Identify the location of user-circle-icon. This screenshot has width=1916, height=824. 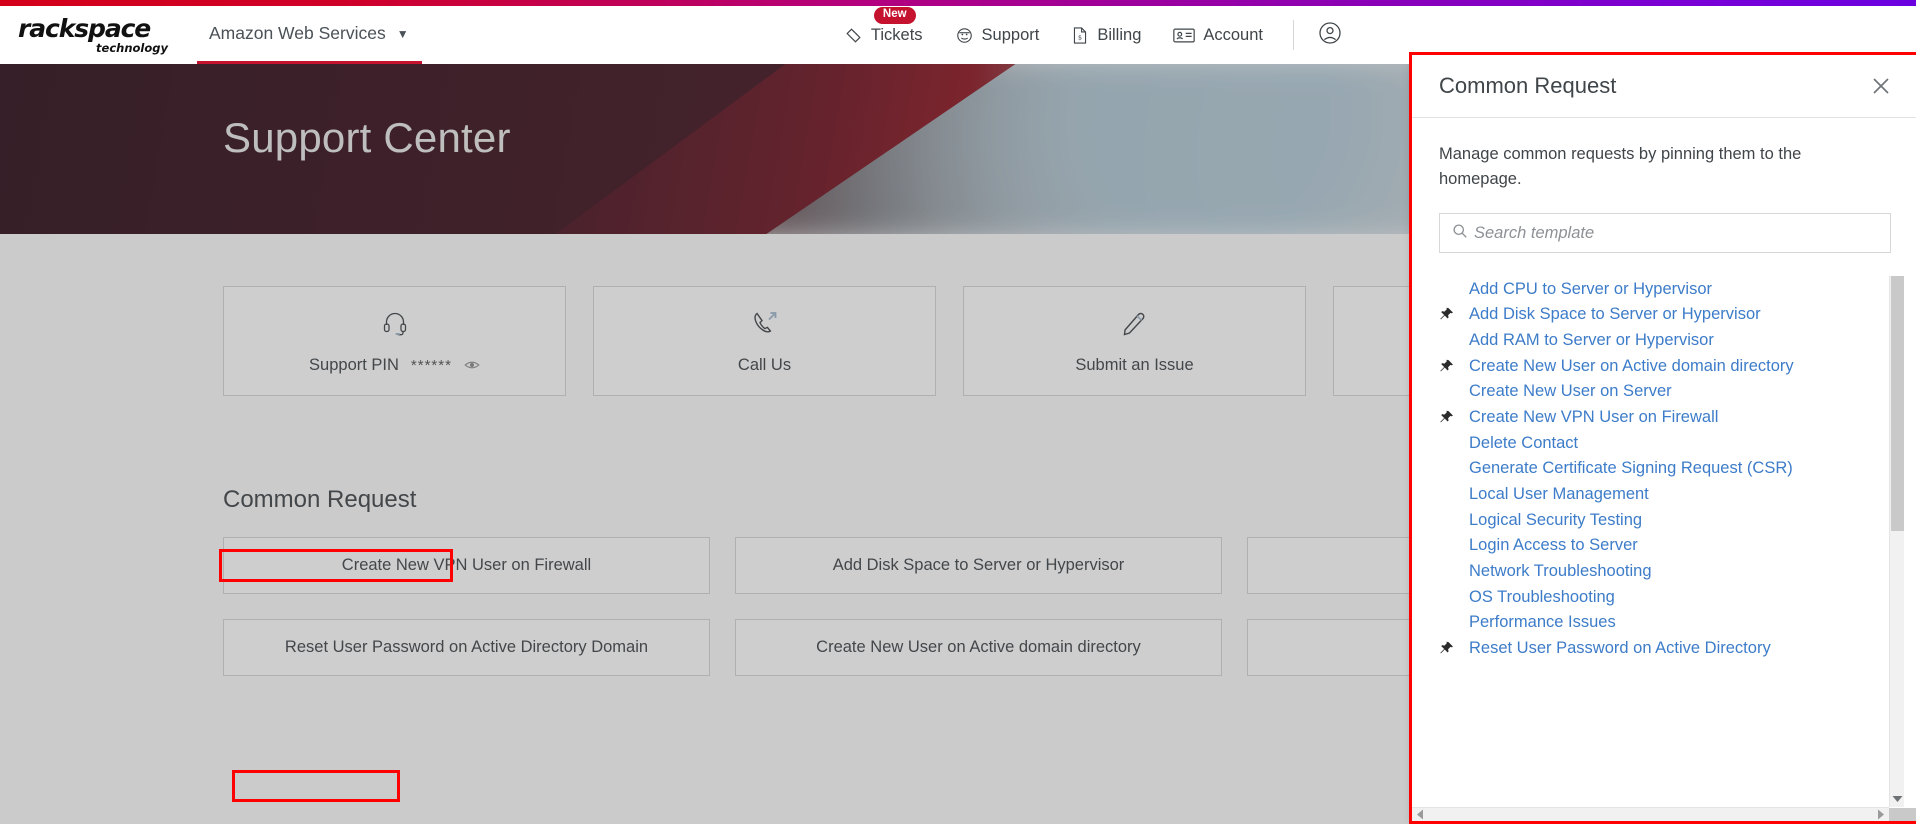
(1330, 35).